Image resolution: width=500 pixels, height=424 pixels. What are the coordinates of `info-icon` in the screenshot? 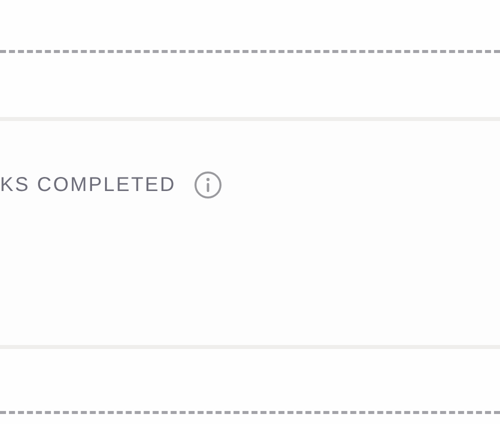 It's located at (208, 185).